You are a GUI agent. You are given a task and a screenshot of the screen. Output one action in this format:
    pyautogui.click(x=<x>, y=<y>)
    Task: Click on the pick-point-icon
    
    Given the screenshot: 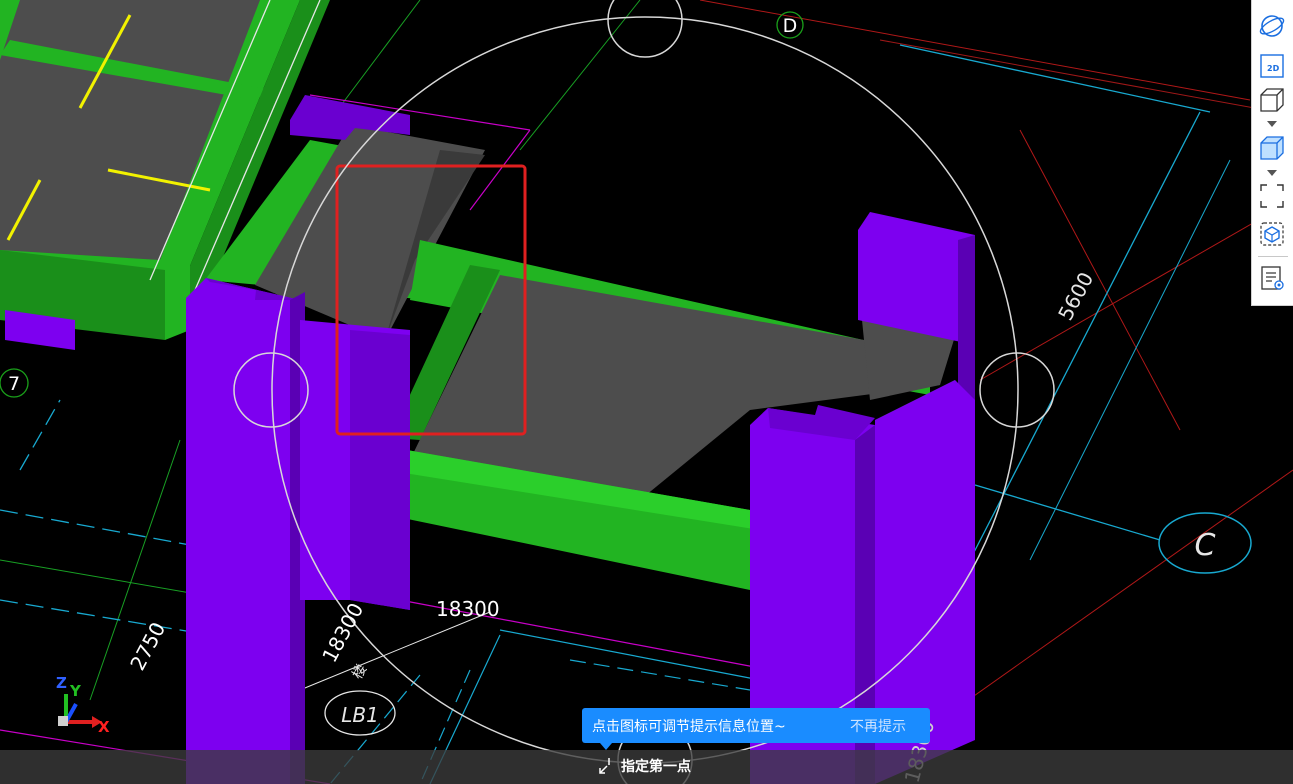 What is the action you would take?
    pyautogui.click(x=604, y=766)
    